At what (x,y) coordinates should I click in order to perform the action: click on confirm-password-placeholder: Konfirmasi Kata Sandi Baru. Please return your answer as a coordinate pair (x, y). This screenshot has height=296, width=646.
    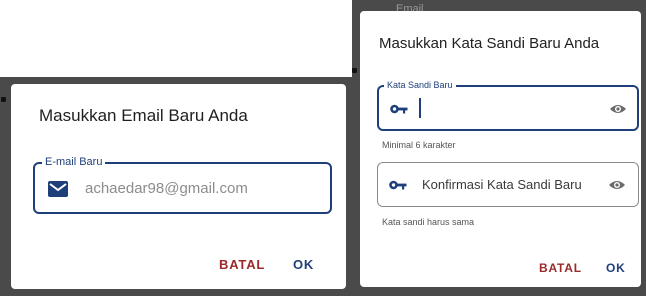
    Looking at the image, I should click on (502, 184).